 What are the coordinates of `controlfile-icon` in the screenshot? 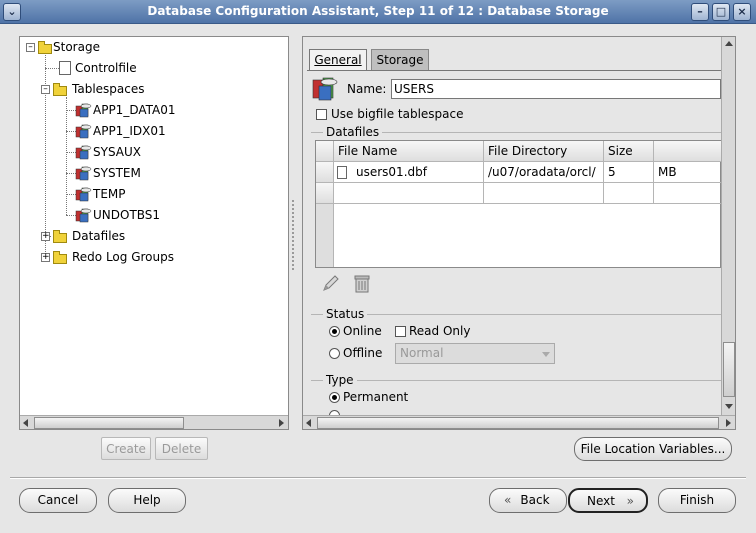 It's located at (65, 68).